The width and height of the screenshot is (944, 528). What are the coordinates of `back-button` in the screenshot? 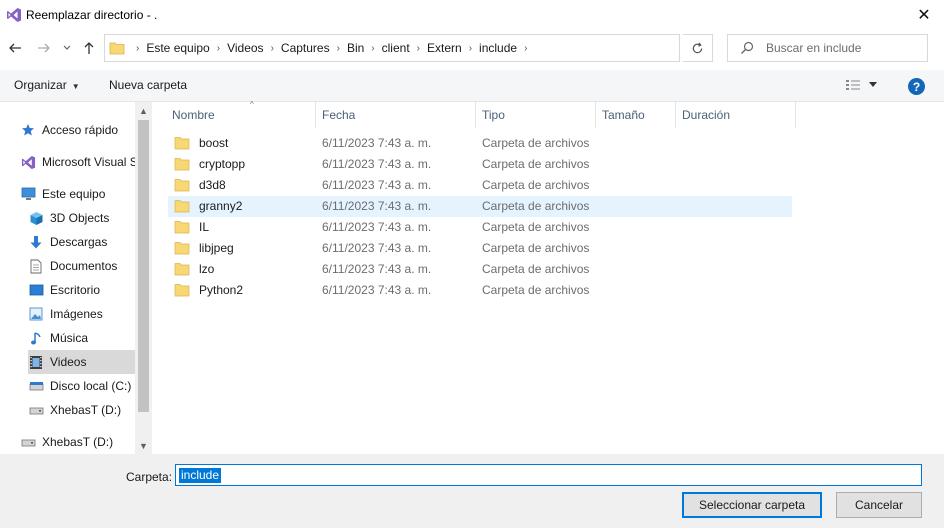 It's located at (15, 48).